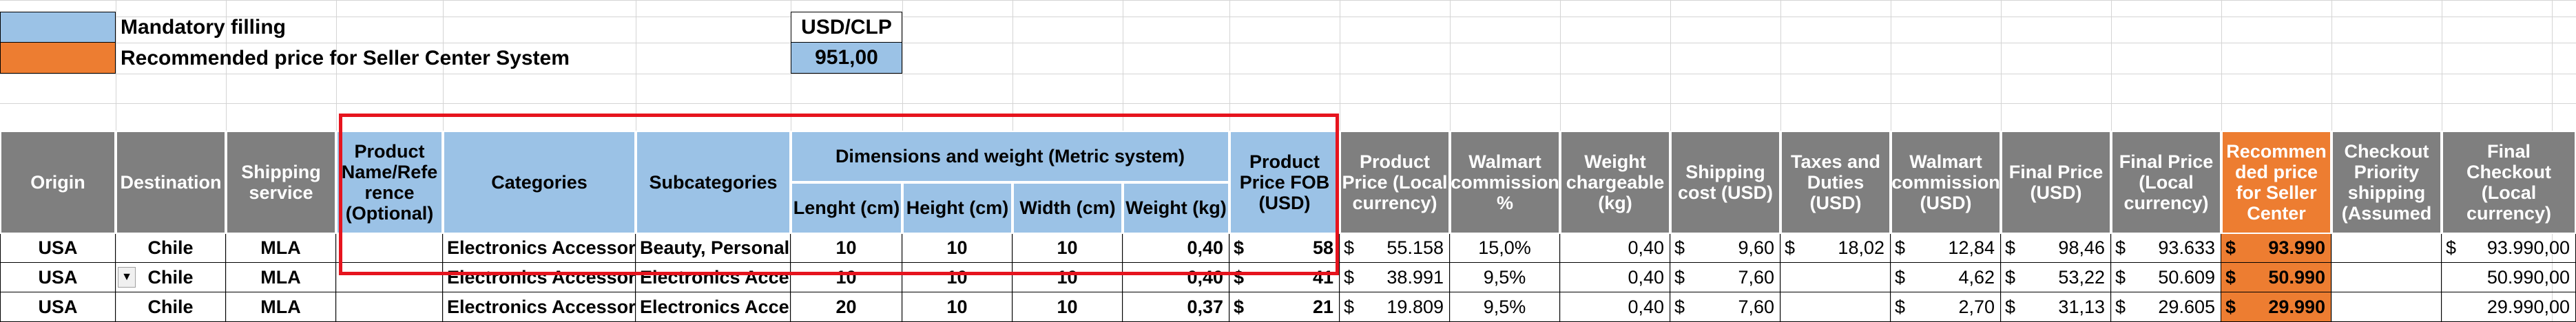 The width and height of the screenshot is (2576, 322). Describe the element at coordinates (127, 277) in the screenshot. I see `dropdown-arrow-icon: ▼` at that location.